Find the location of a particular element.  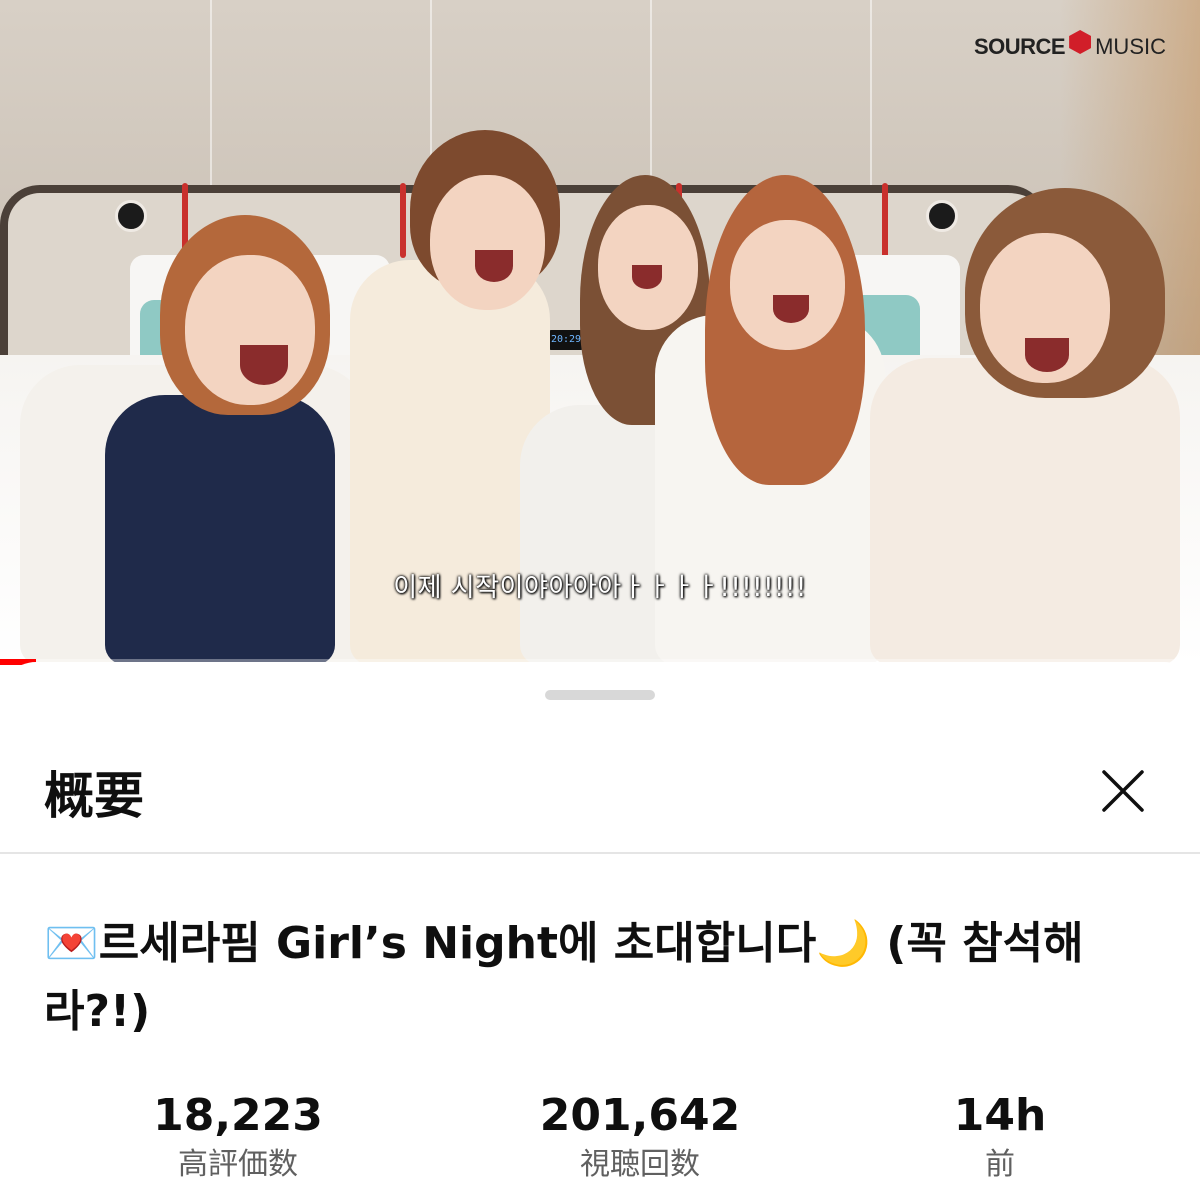

close-button is located at coordinates (1123, 791).